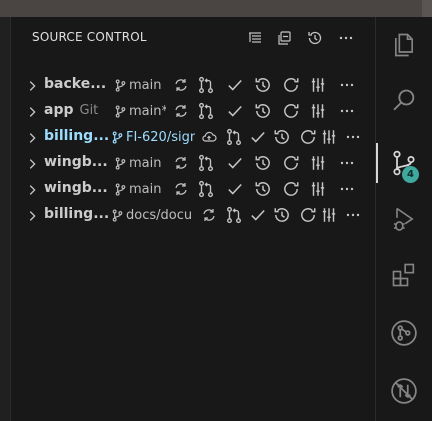 This screenshot has width=432, height=421. I want to click on repository-name: app Git, so click(71, 110).